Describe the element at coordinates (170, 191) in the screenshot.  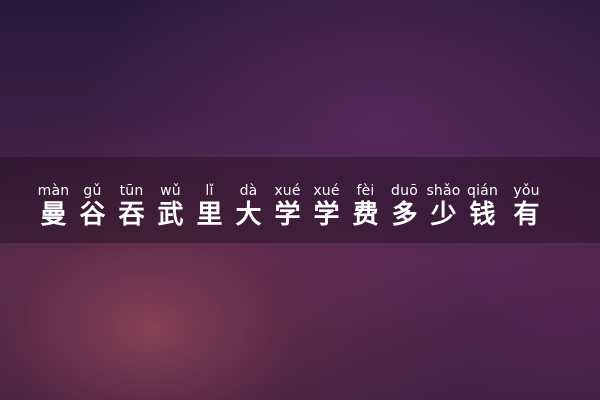
I see `pinyin-text: wǔ` at that location.